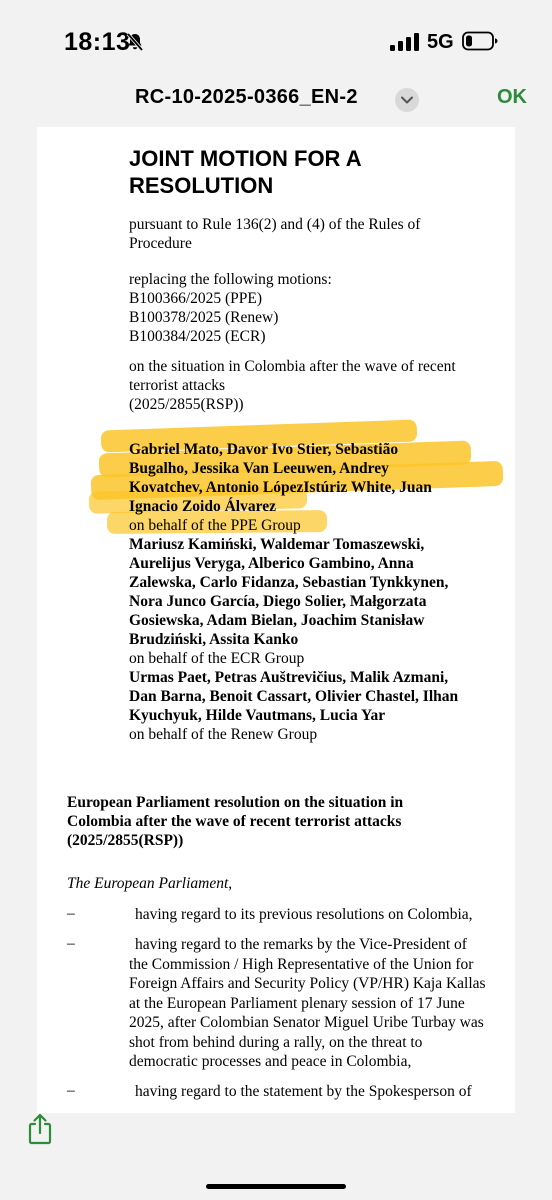  I want to click on signal-bars-icon, so click(404, 42).